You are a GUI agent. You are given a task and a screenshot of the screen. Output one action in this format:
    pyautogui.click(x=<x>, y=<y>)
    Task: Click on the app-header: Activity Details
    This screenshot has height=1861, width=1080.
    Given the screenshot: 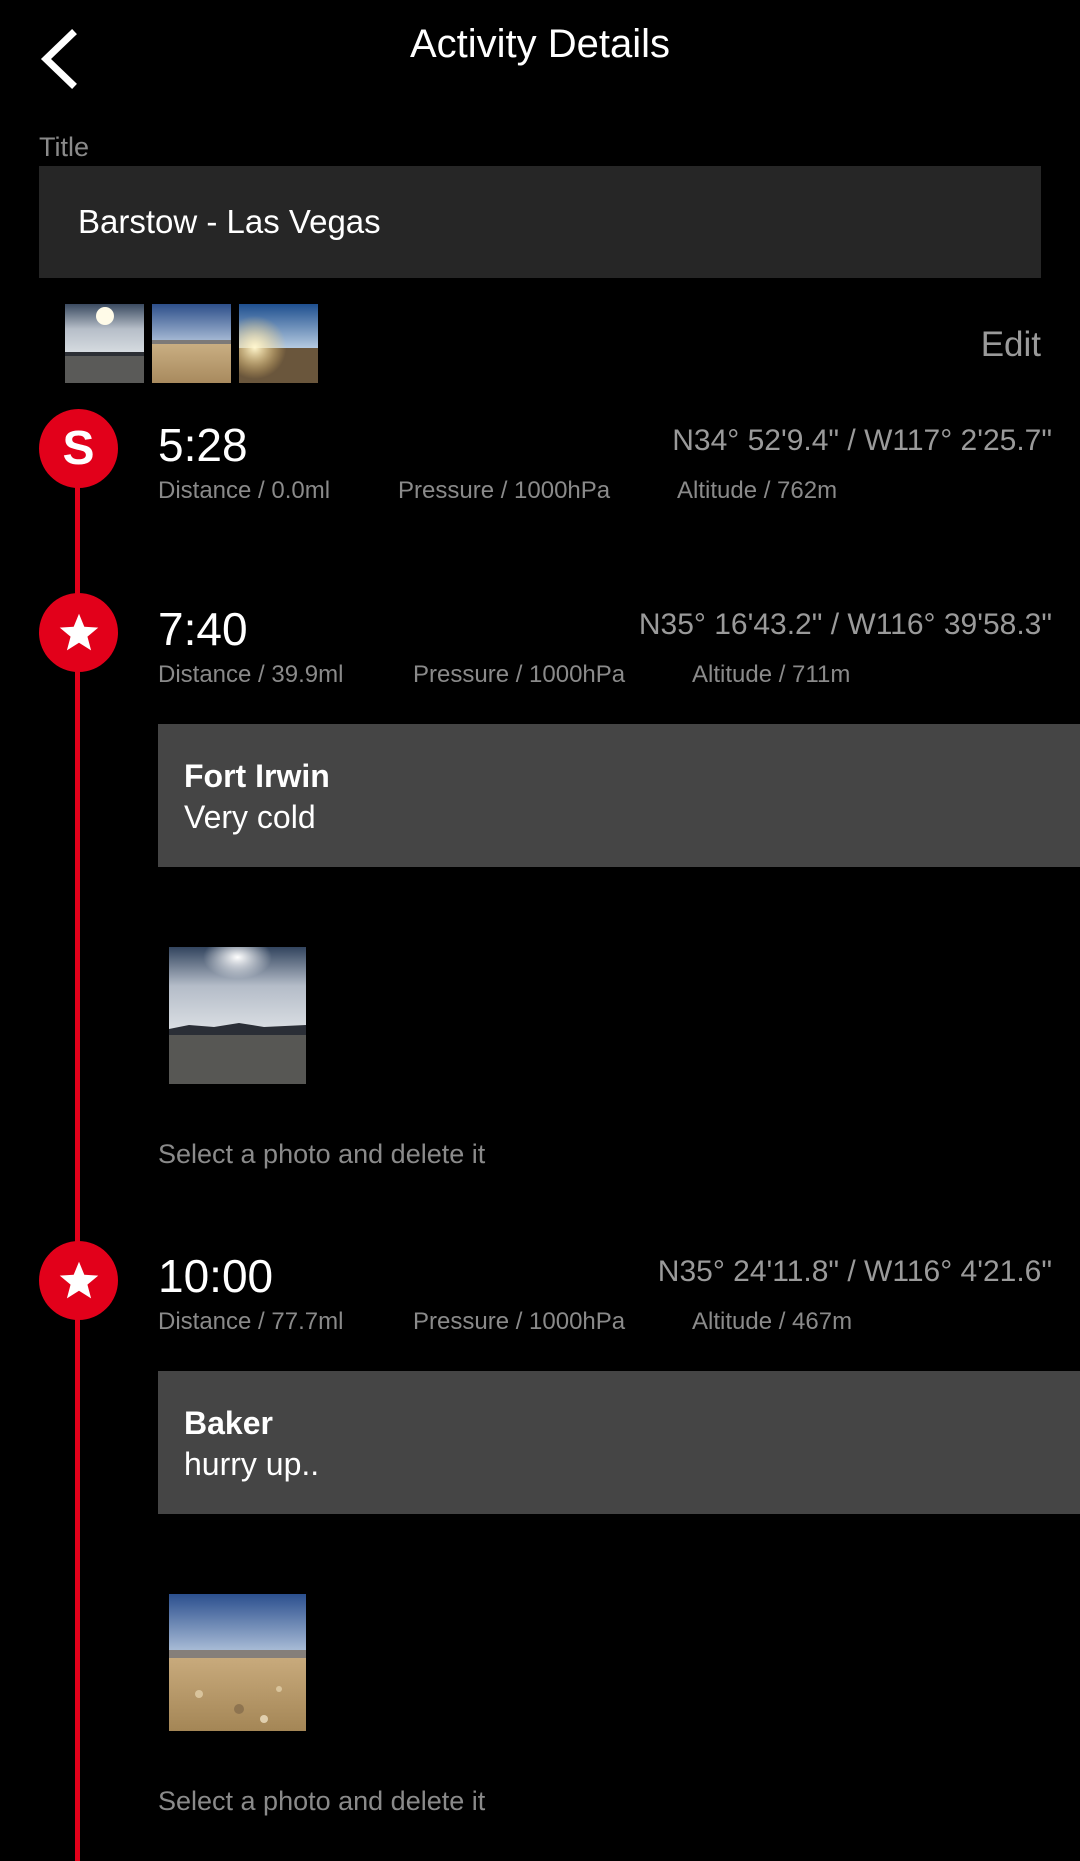 What is the action you would take?
    pyautogui.click(x=540, y=50)
    